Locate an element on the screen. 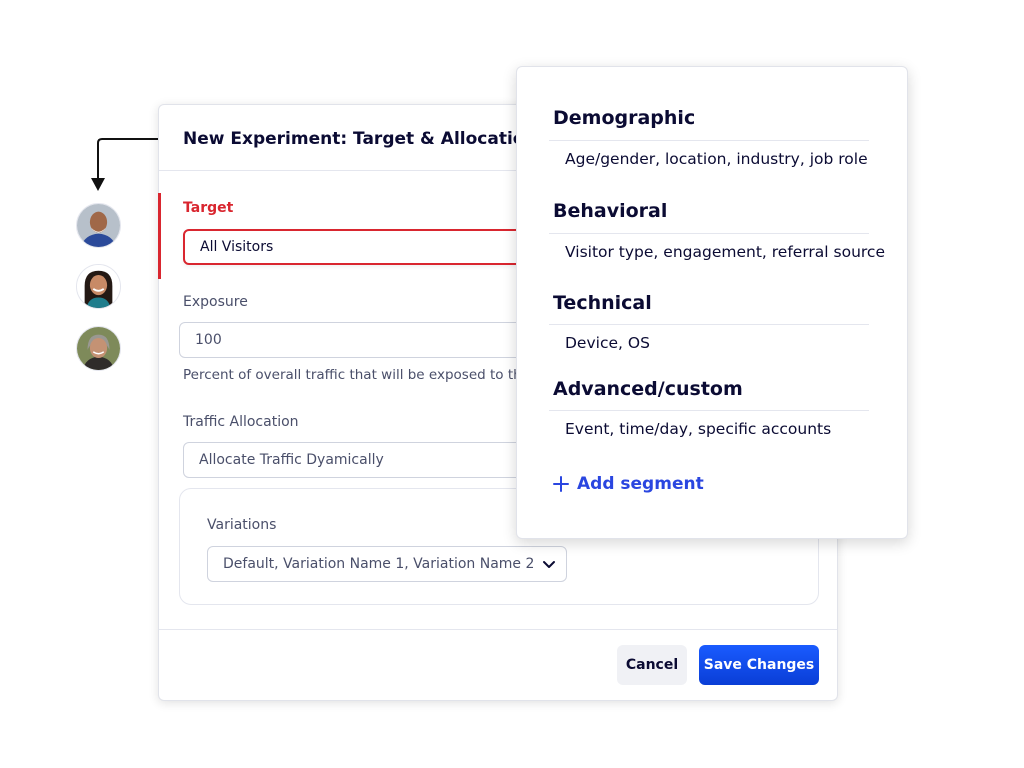  target-label: Target is located at coordinates (208, 208).